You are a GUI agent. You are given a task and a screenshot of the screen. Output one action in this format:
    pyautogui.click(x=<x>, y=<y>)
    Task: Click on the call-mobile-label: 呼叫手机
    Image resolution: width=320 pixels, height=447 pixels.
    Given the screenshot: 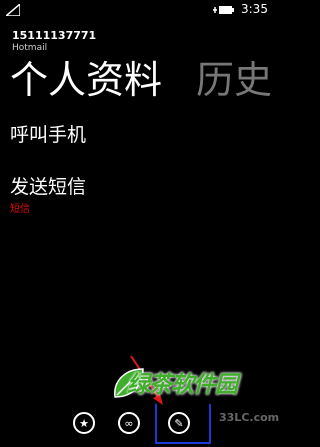 What is the action you would take?
    pyautogui.click(x=48, y=135)
    